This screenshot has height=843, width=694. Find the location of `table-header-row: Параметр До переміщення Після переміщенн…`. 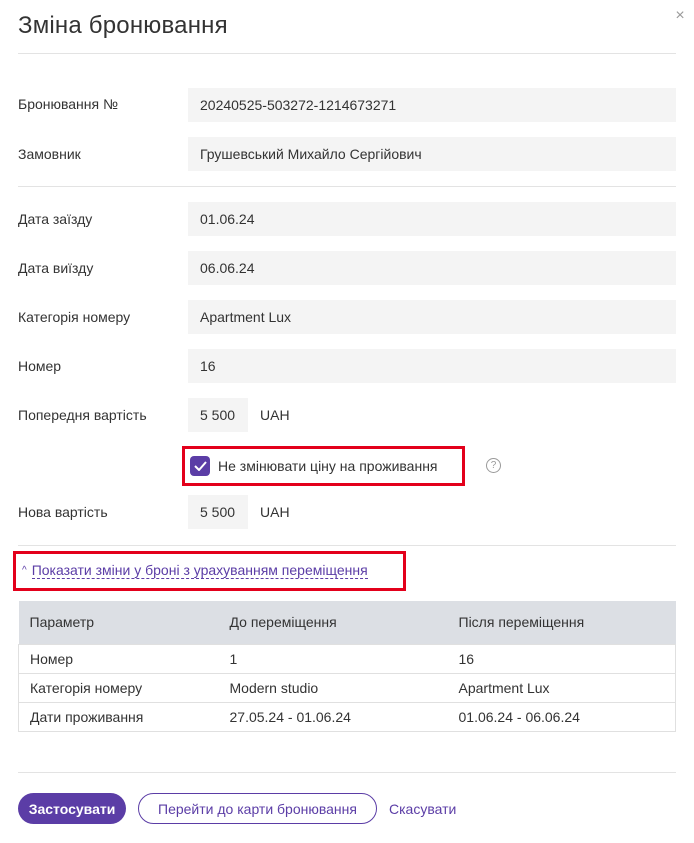

table-header-row: Параметр До переміщення Після переміщенн… is located at coordinates (347, 622).